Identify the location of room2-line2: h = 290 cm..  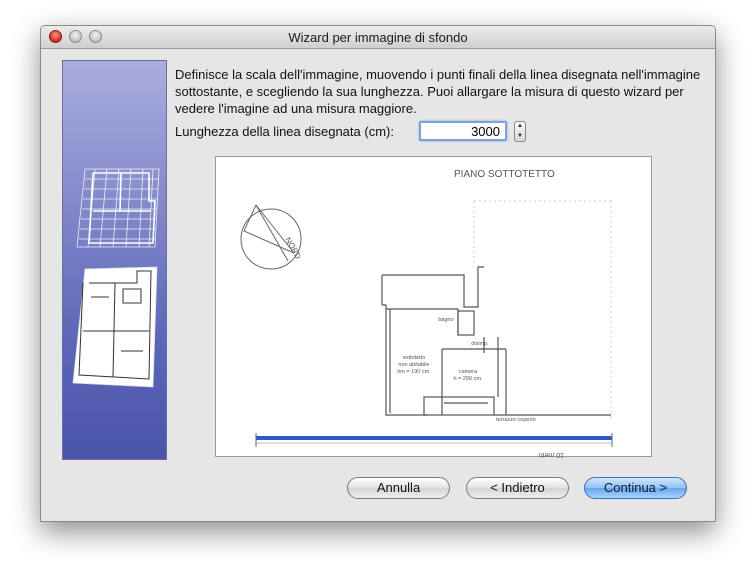
(468, 379).